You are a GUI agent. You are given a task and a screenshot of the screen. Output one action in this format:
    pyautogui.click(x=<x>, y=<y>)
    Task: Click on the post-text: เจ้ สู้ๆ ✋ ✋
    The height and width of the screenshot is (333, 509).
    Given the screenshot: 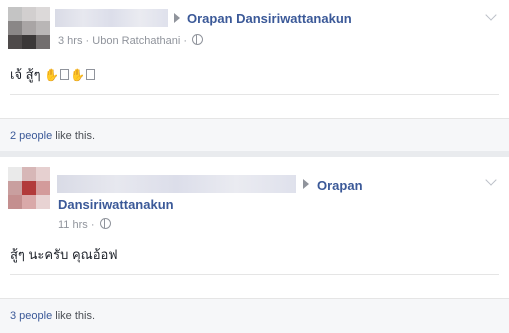 What is the action you would take?
    pyautogui.click(x=53, y=74)
    